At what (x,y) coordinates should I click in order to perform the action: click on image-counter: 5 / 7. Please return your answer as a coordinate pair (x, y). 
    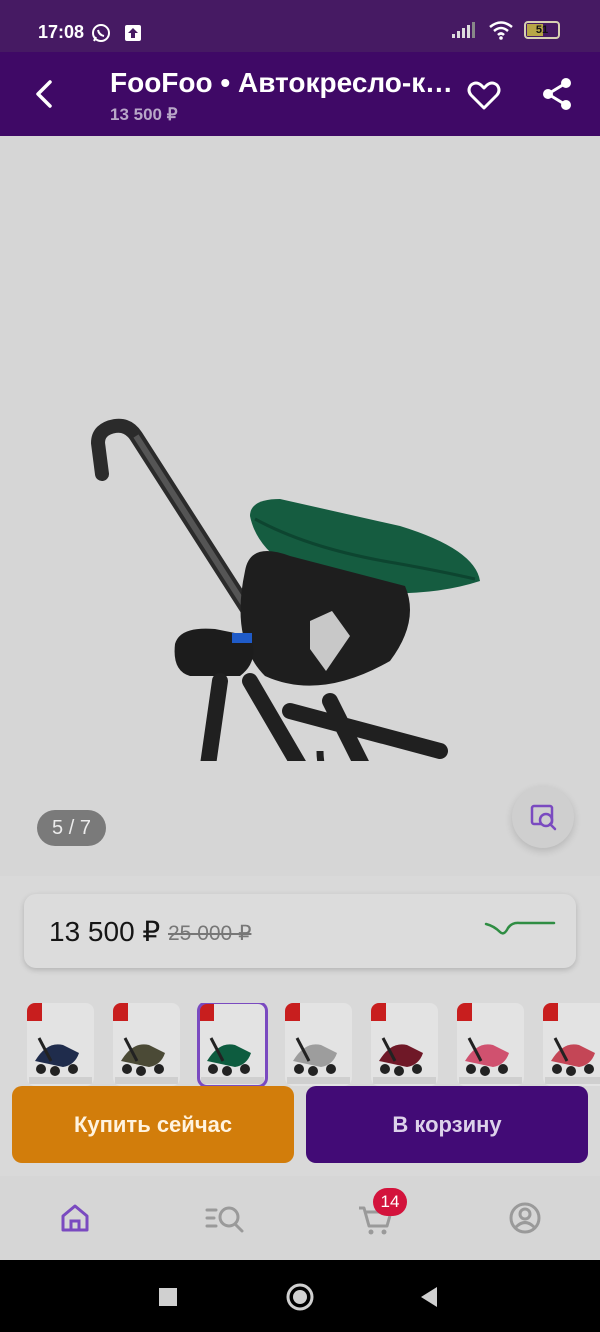
    Looking at the image, I should click on (71, 828).